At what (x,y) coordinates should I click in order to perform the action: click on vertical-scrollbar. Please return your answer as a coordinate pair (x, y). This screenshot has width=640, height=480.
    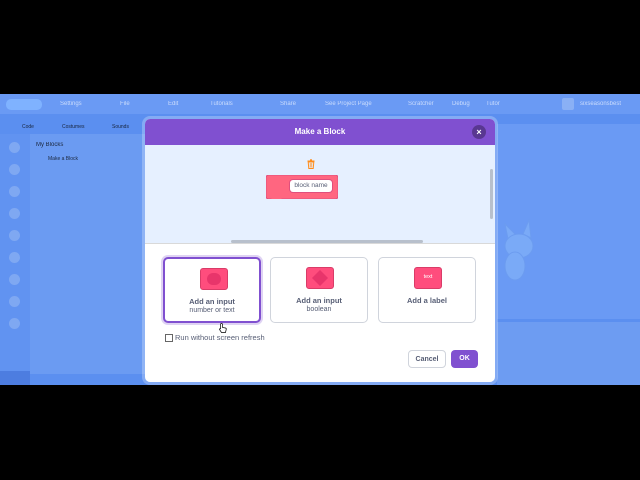
    Looking at the image, I should click on (491, 194).